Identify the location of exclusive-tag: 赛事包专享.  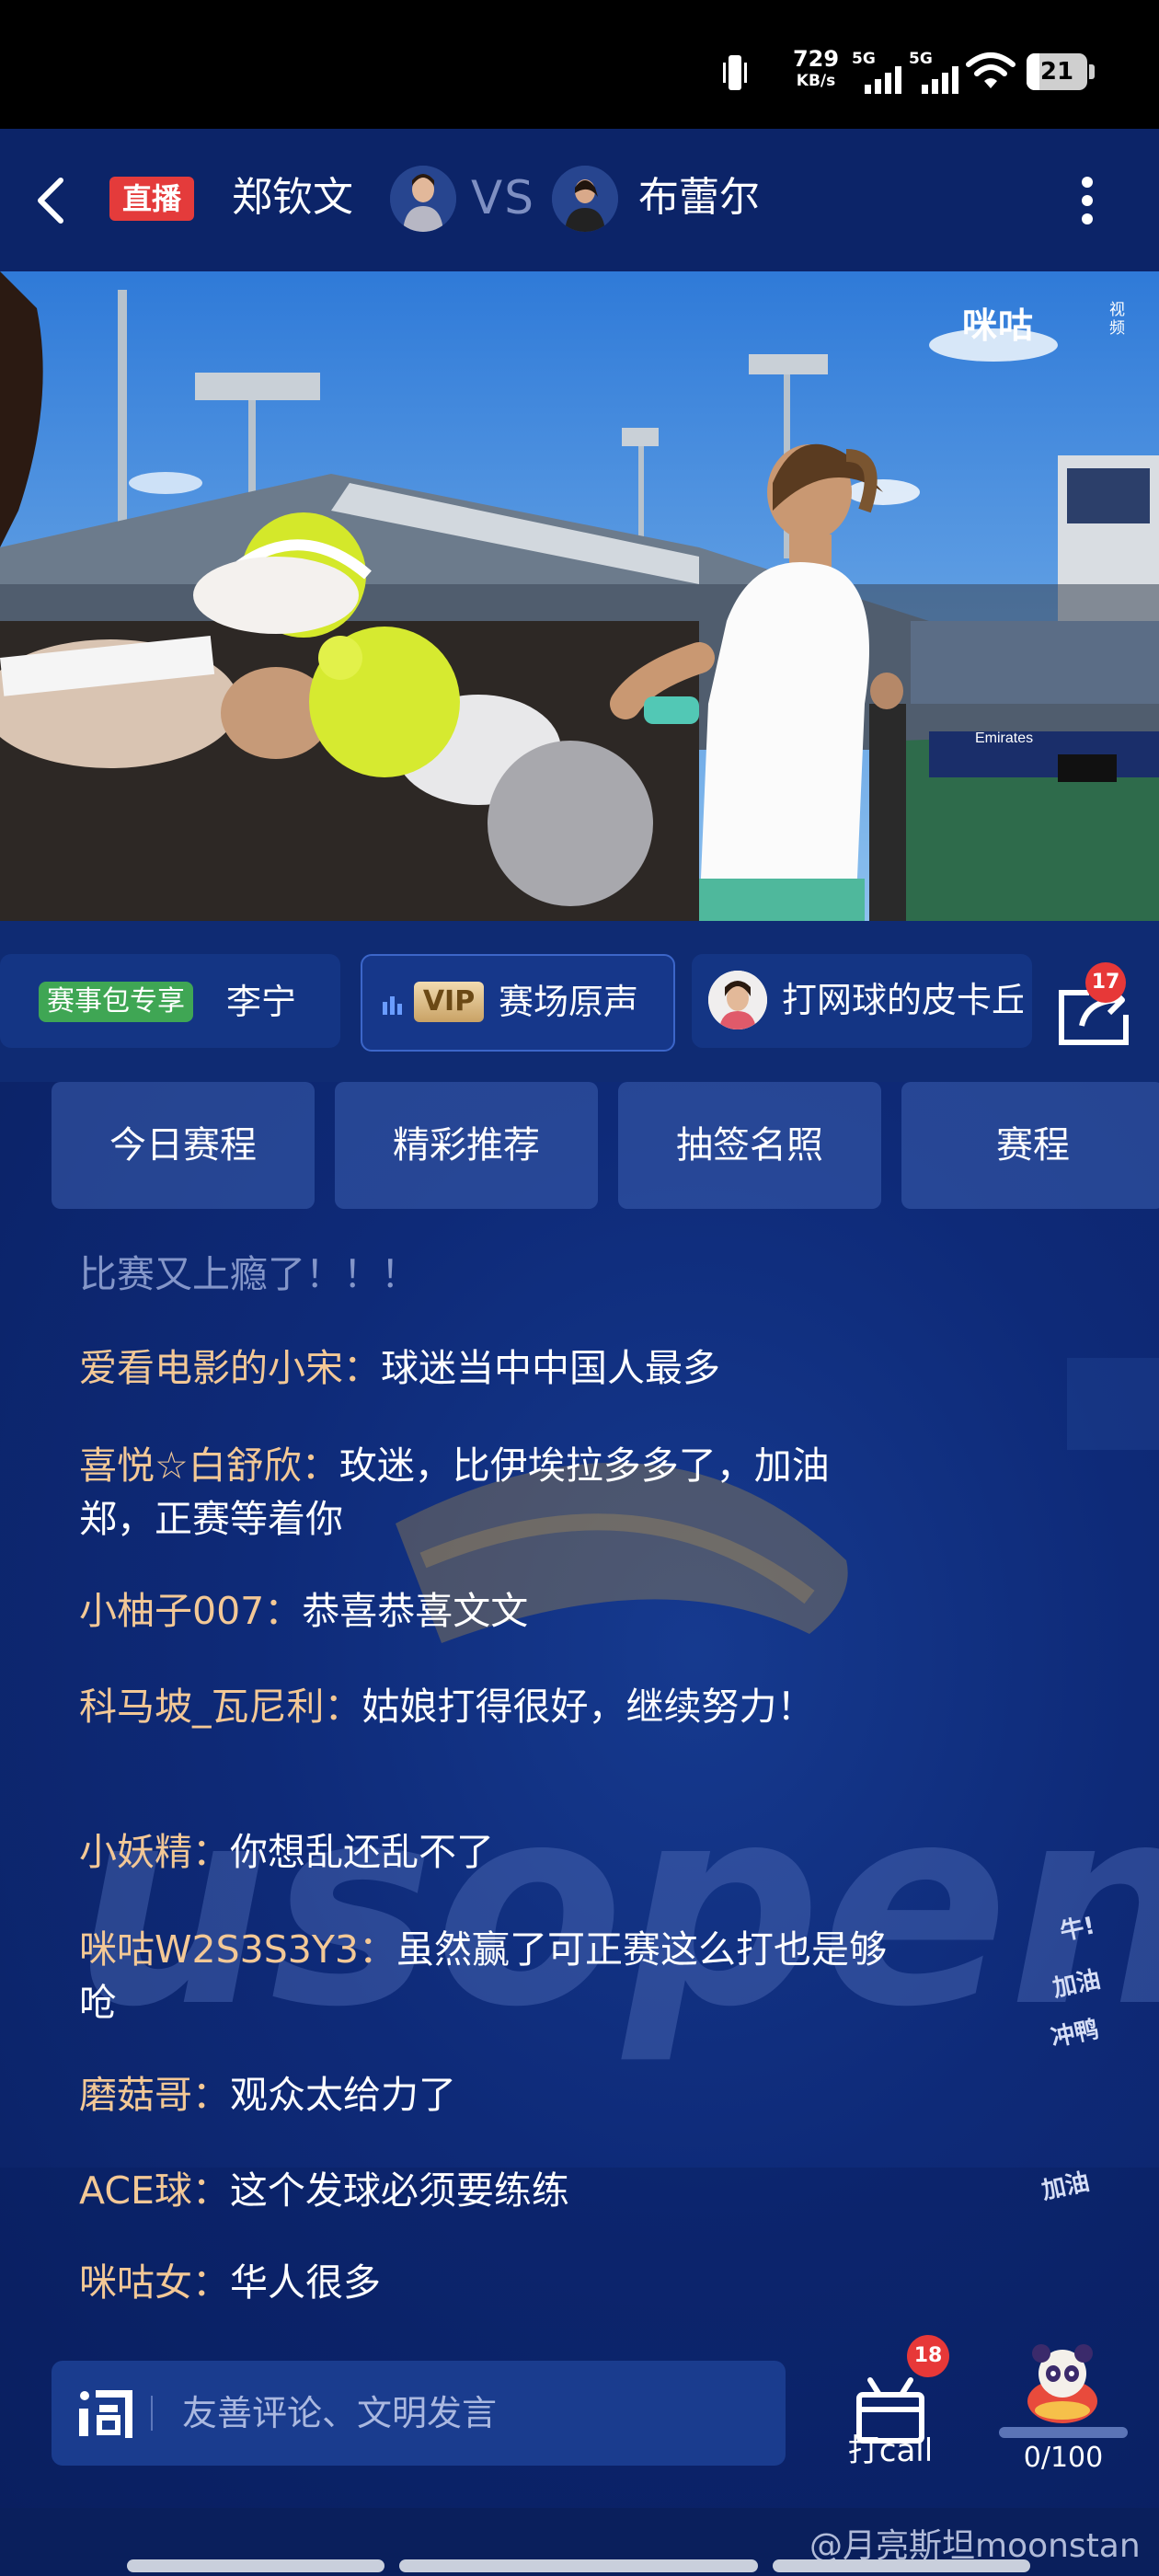
(116, 1002).